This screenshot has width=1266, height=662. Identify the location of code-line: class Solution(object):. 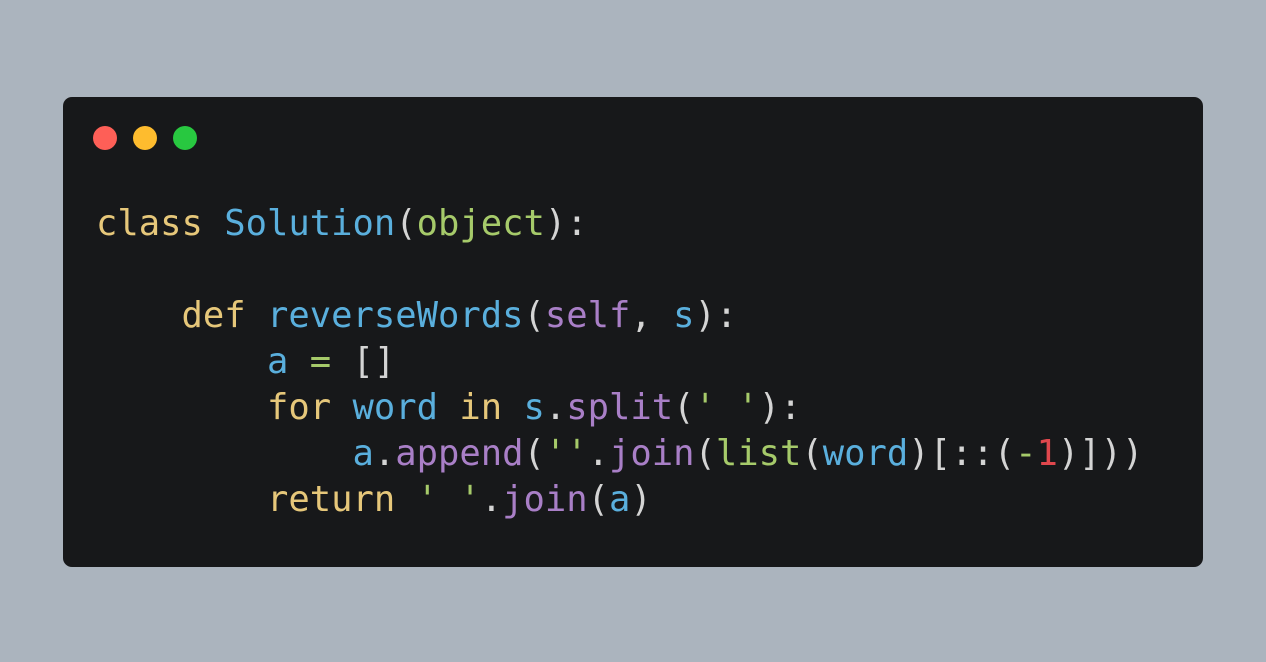
(619, 224).